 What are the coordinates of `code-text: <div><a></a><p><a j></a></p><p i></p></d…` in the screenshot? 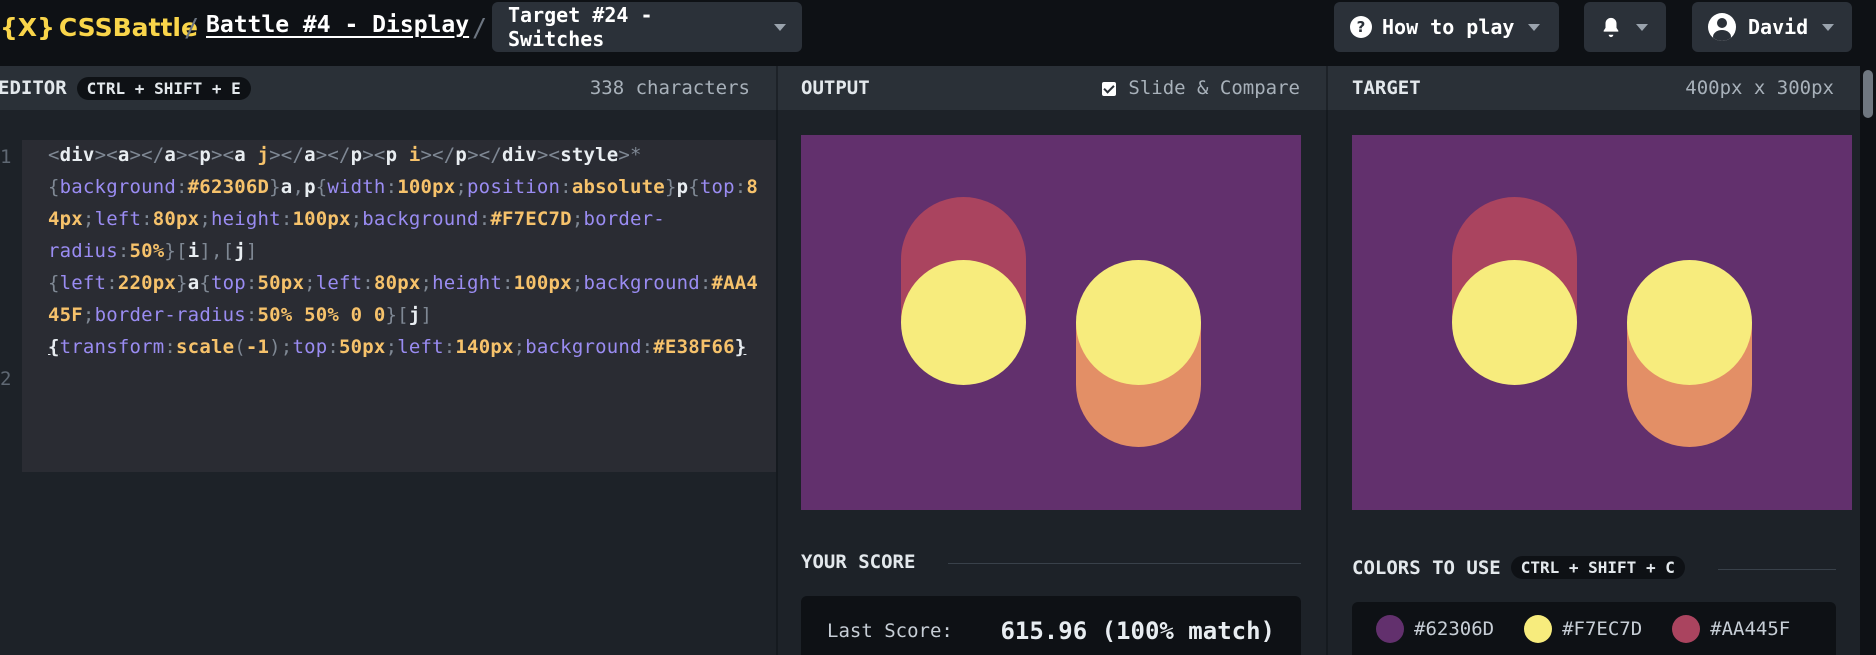 It's located at (345, 155).